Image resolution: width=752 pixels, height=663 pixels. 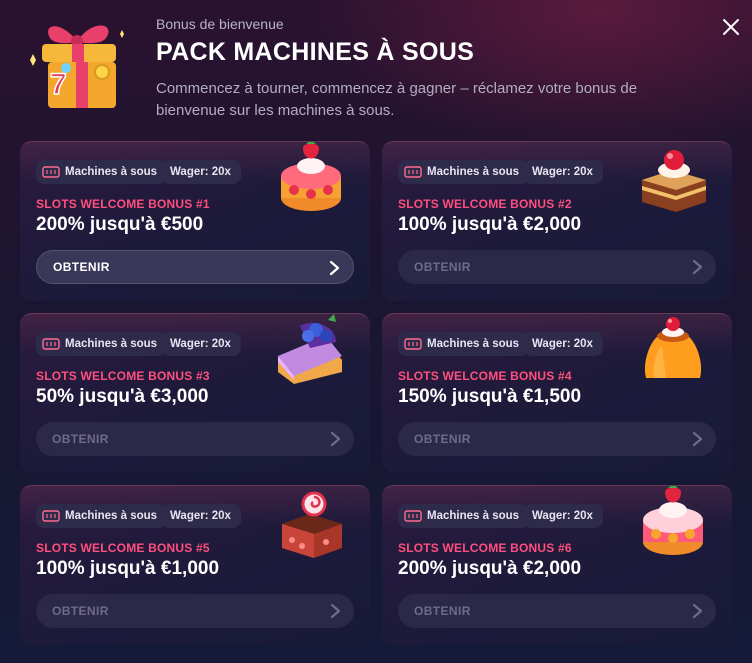 I want to click on bonus-label: SLOTS WELCOME BONUS #2, so click(x=485, y=204).